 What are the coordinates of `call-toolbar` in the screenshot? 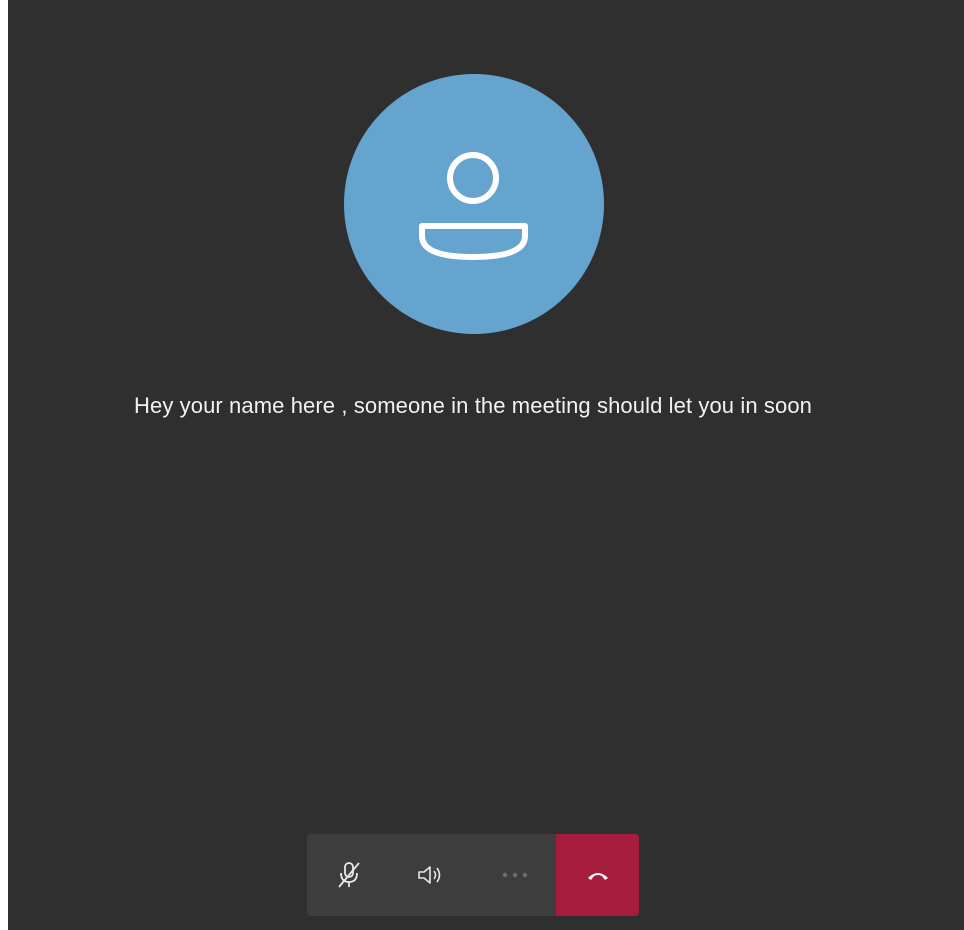 It's located at (473, 875).